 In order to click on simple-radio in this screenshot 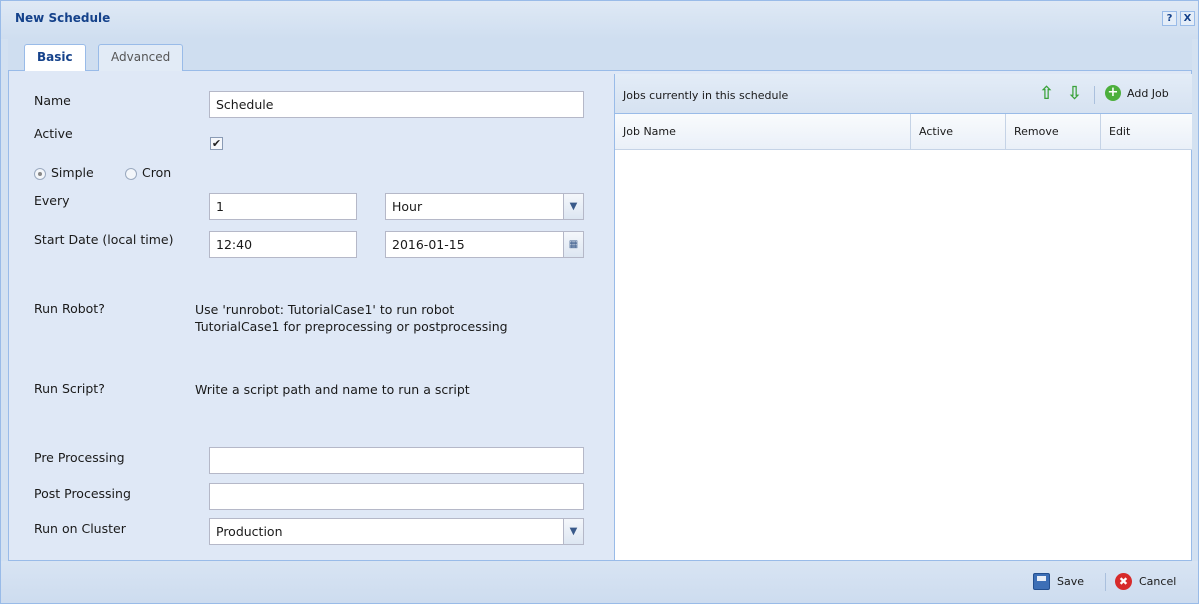, I will do `click(40, 174)`.